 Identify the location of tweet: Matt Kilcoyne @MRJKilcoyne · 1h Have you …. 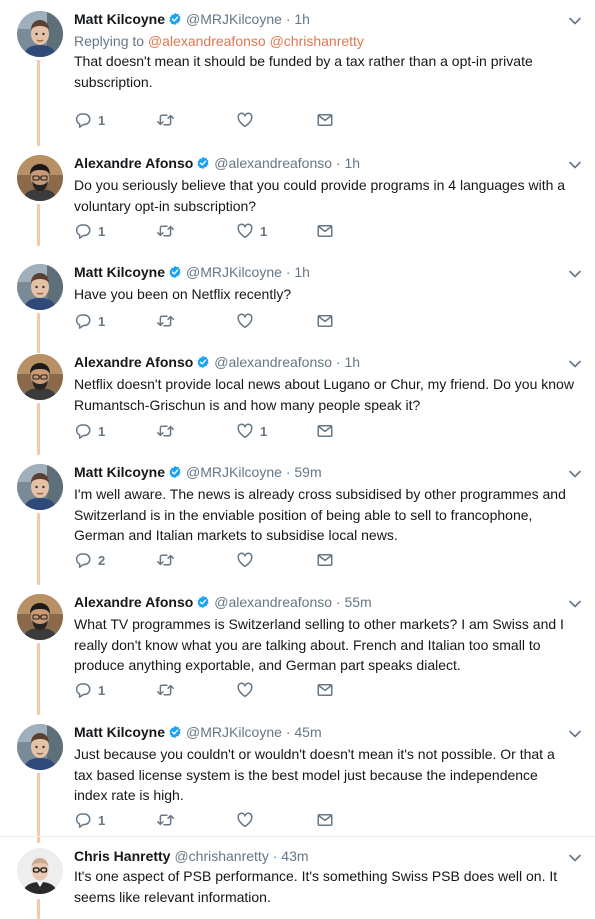
(297, 303).